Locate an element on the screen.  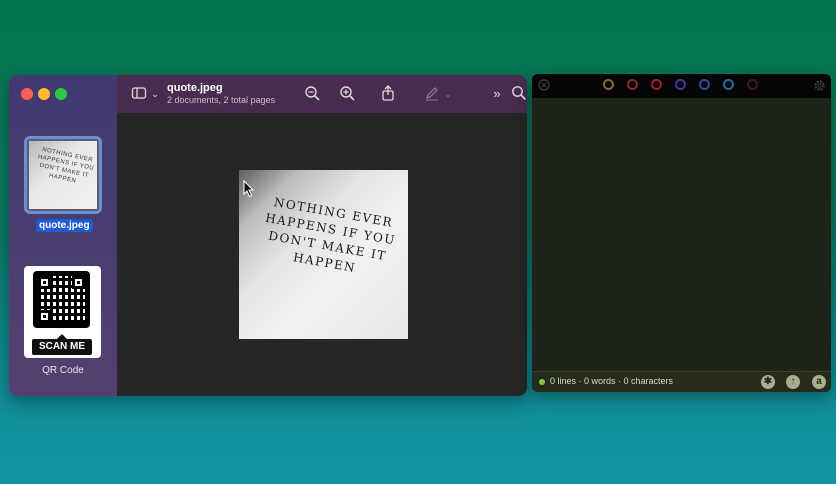
thumbnail-label-quote: quote.jpeg is located at coordinates (64, 225).